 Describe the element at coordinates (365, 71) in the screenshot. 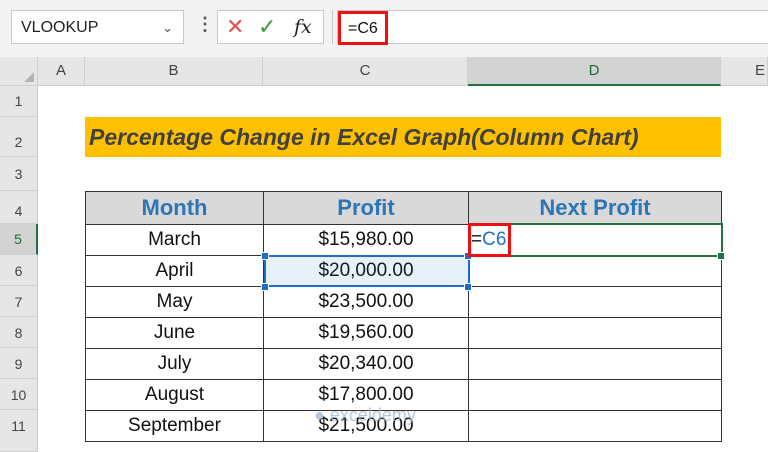

I see `column-header-c: C` at that location.